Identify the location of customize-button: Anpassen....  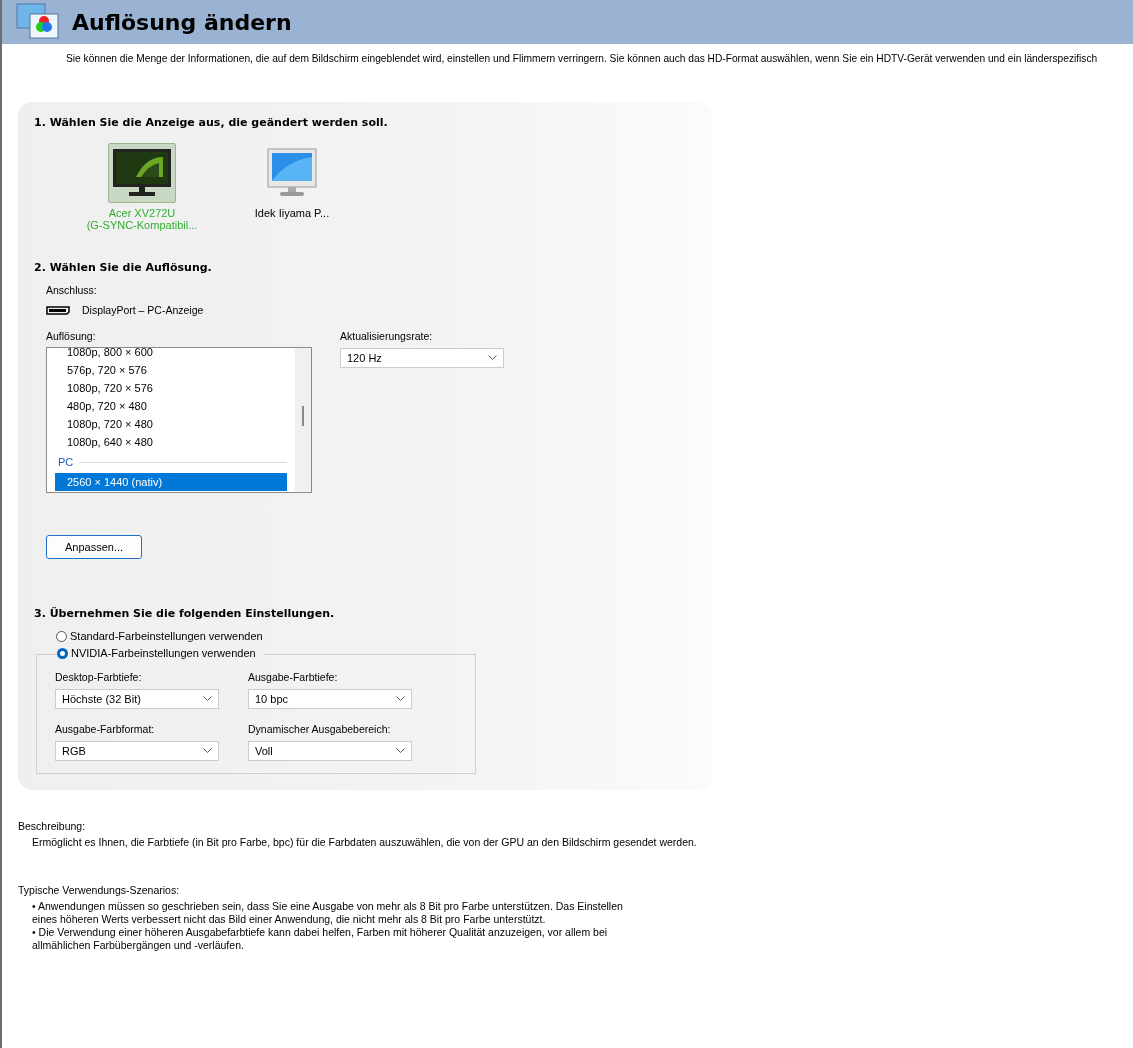
(94, 547).